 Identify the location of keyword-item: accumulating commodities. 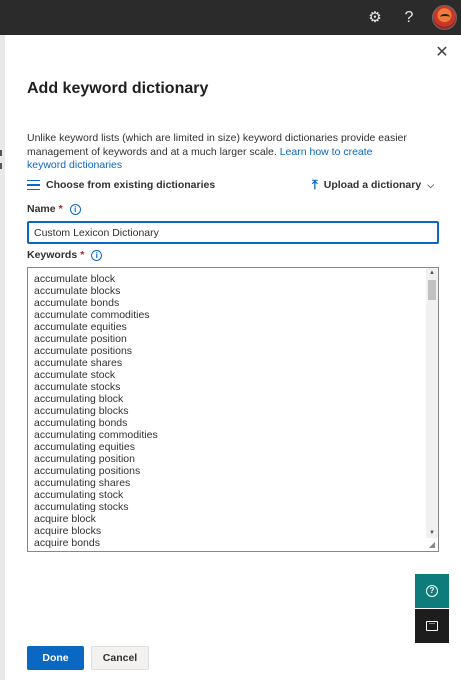
(96, 435).